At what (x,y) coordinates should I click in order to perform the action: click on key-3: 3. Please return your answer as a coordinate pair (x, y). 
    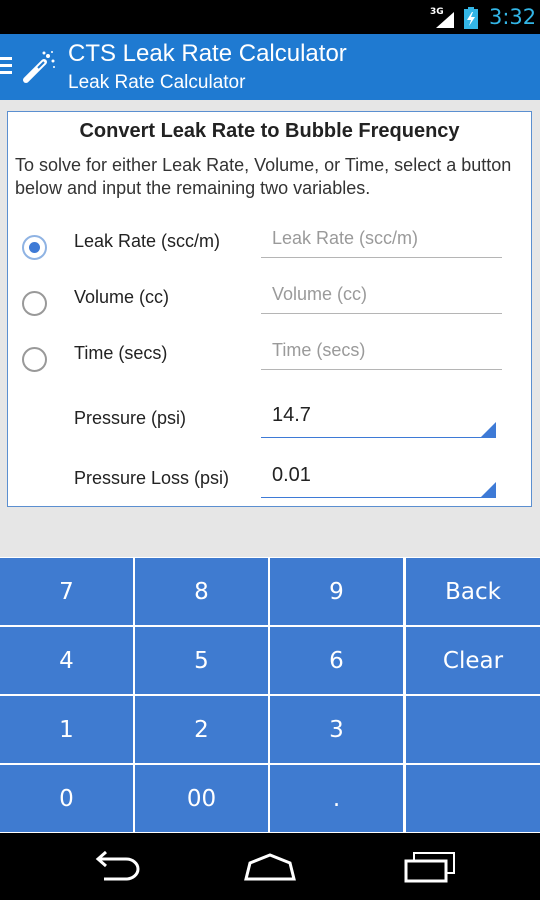
    Looking at the image, I should click on (336, 729).